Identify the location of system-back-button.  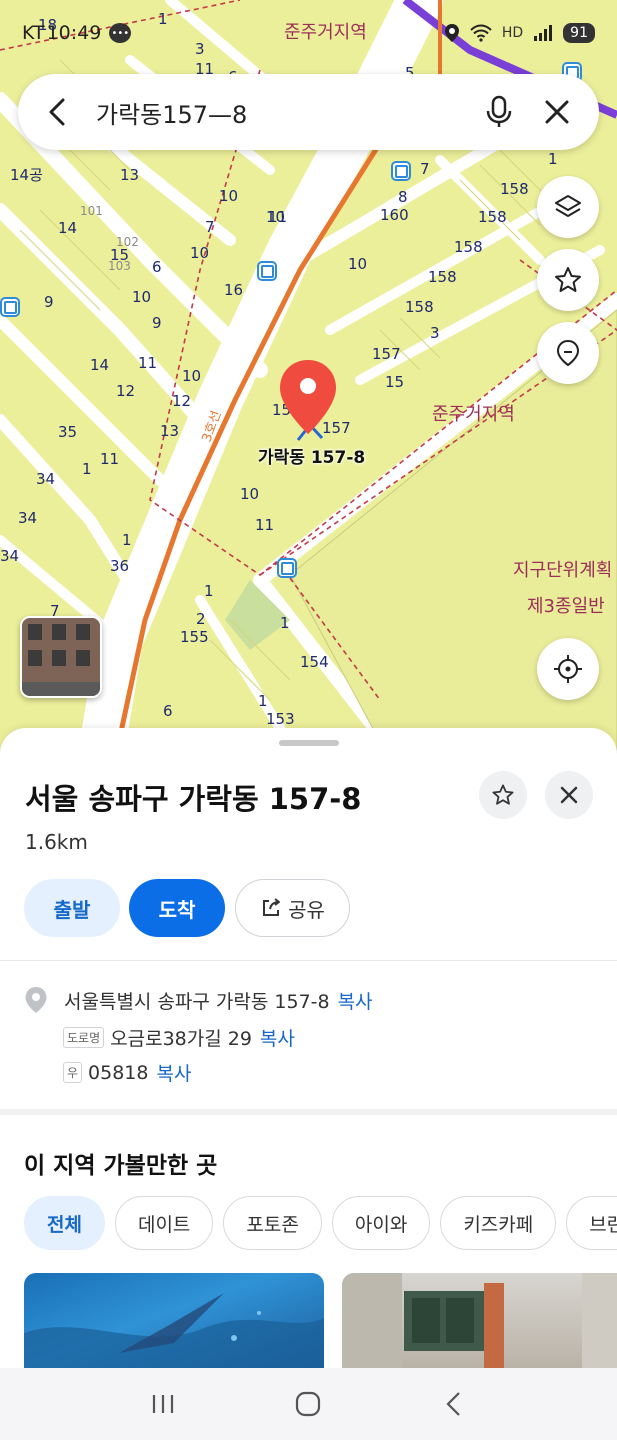
(454, 1404).